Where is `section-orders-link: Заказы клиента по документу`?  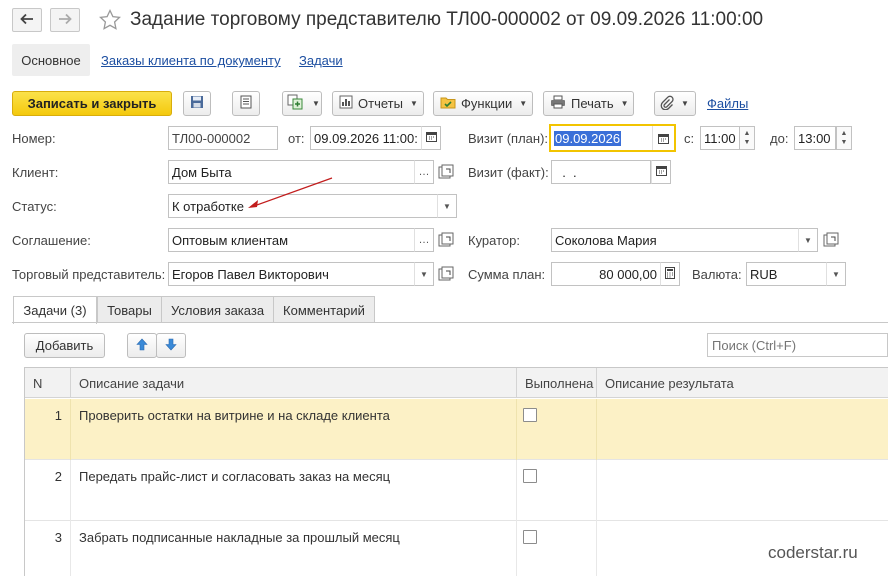 section-orders-link: Заказы клиента по документу is located at coordinates (191, 60).